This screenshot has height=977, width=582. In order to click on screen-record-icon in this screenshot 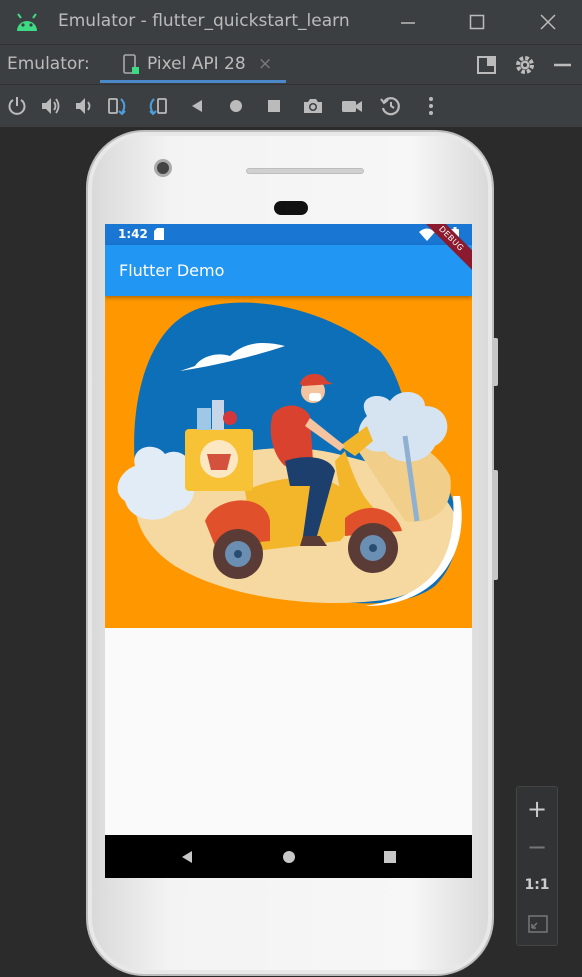, I will do `click(352, 106)`.